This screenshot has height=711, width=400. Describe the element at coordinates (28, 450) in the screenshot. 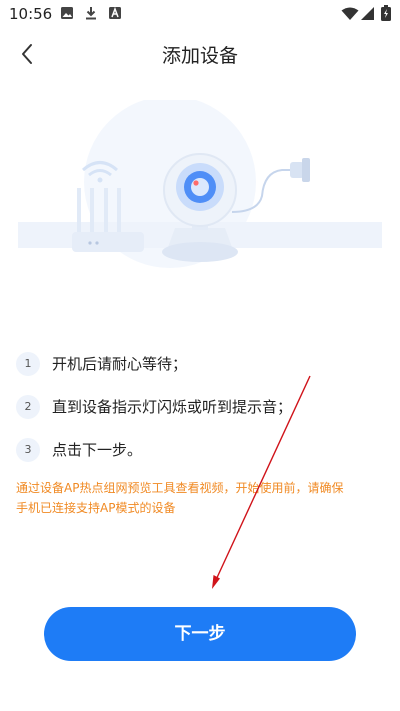

I see `step-number: 3` at that location.